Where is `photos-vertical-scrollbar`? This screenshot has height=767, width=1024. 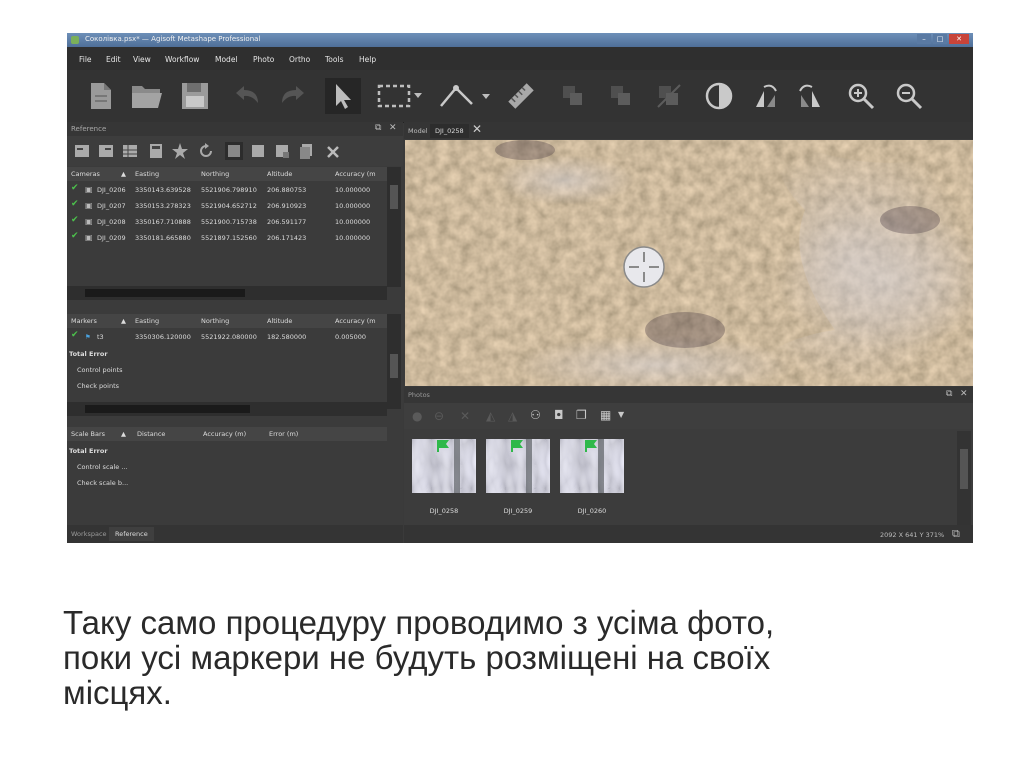 photos-vertical-scrollbar is located at coordinates (964, 478).